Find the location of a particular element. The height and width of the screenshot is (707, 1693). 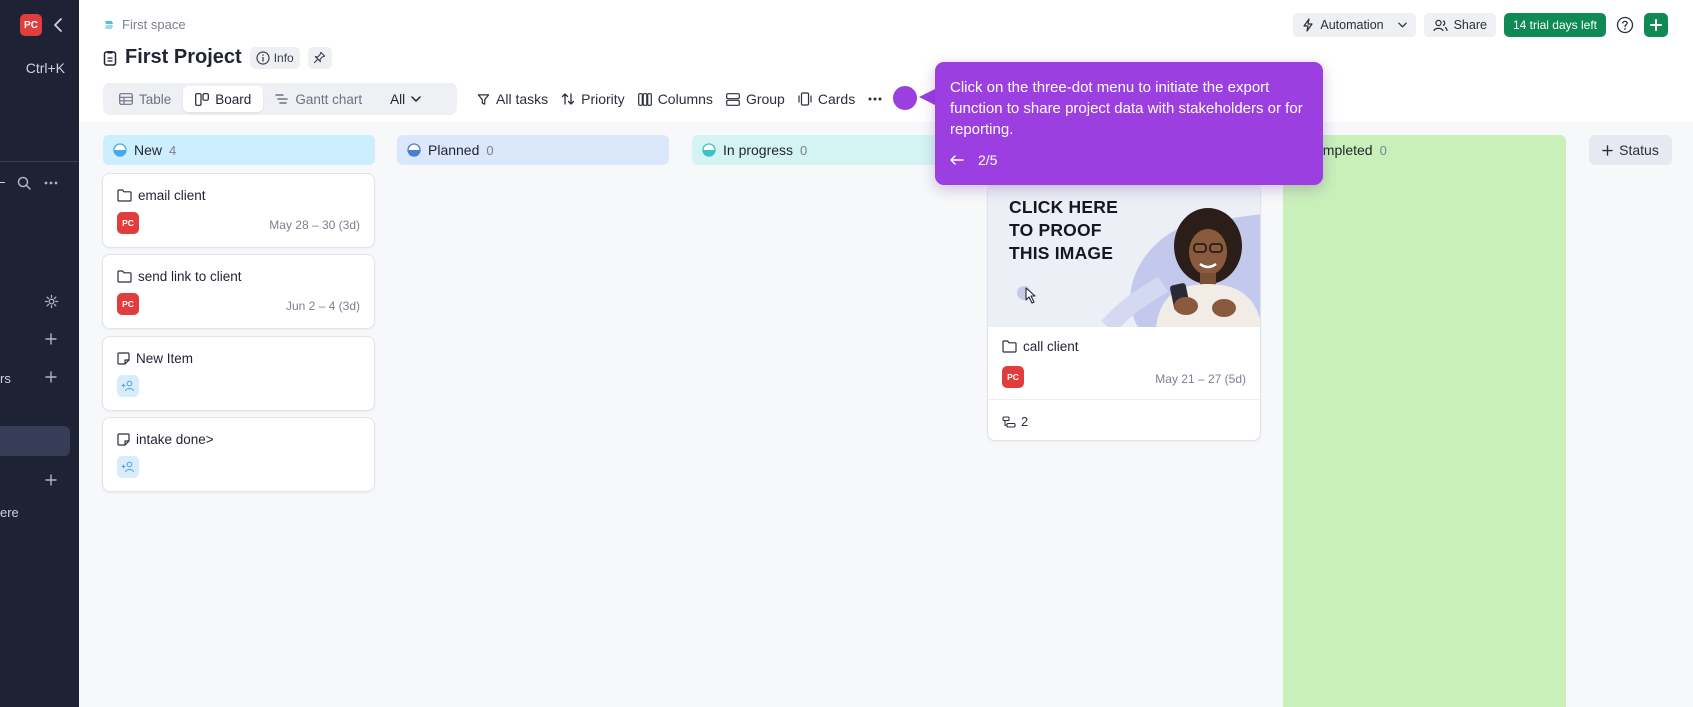

filter-icon is located at coordinates (483, 99).